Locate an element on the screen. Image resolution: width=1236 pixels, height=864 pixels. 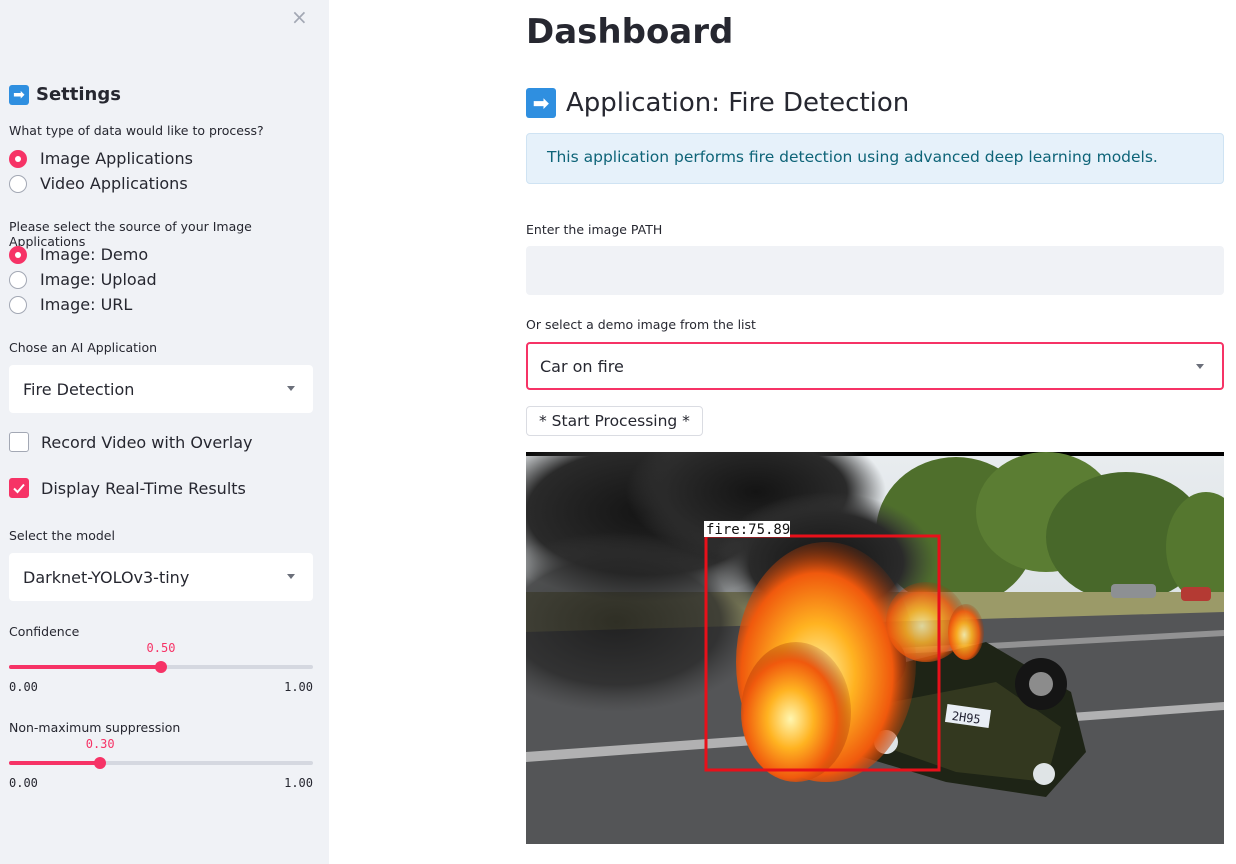
start-processing-button: * Start Processing * is located at coordinates (614, 421).